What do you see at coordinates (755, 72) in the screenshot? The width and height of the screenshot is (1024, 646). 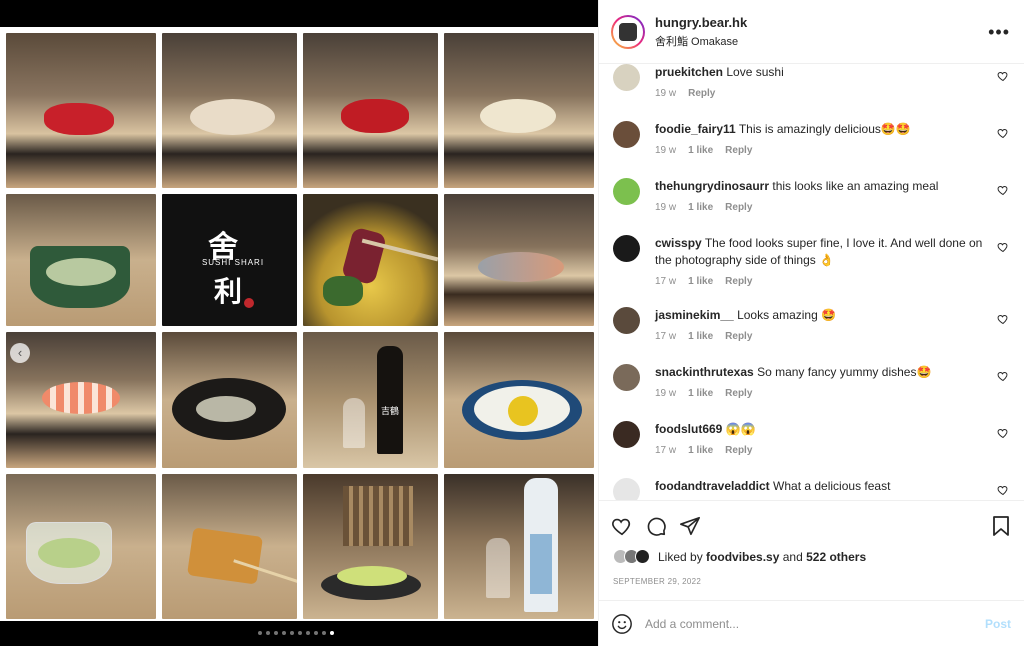 I see `comment-text: Love sushi` at bounding box center [755, 72].